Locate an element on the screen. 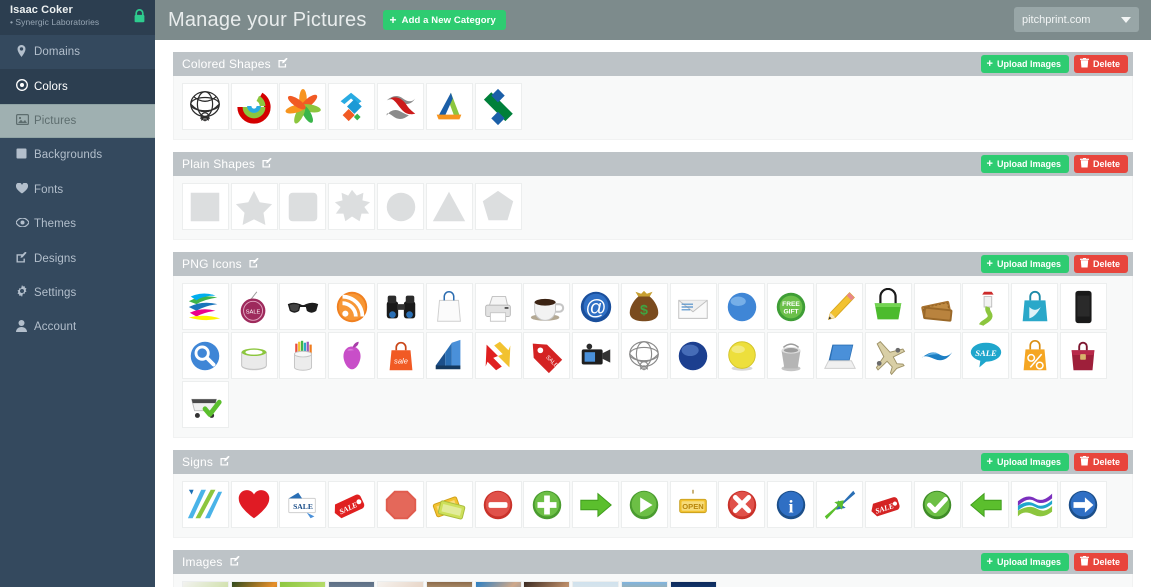 The image size is (1151, 587). sidebar-item-themes: Themes is located at coordinates (77, 224).